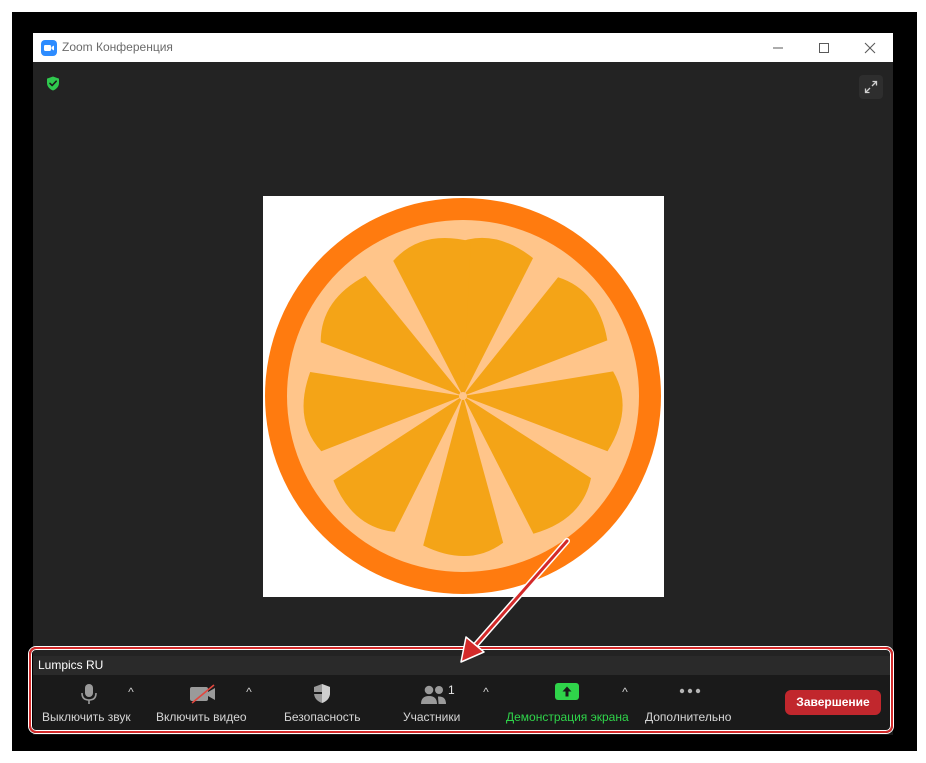  What do you see at coordinates (49, 48) in the screenshot?
I see `zoom-camera-icon` at bounding box center [49, 48].